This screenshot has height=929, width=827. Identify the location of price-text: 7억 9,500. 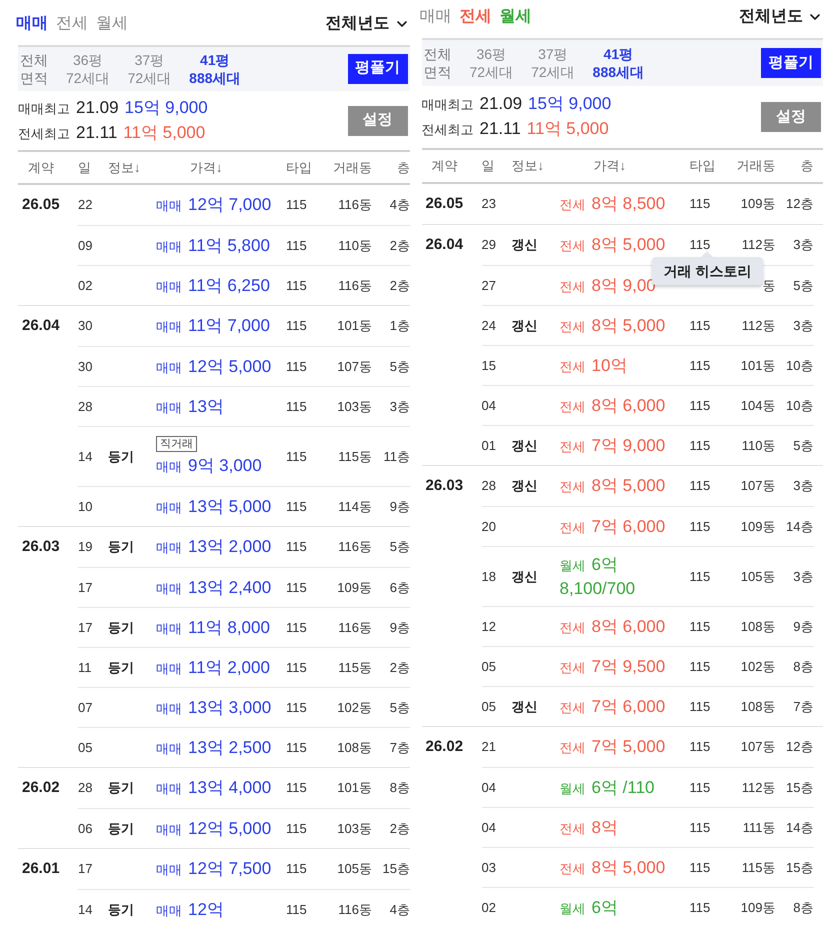
(629, 666).